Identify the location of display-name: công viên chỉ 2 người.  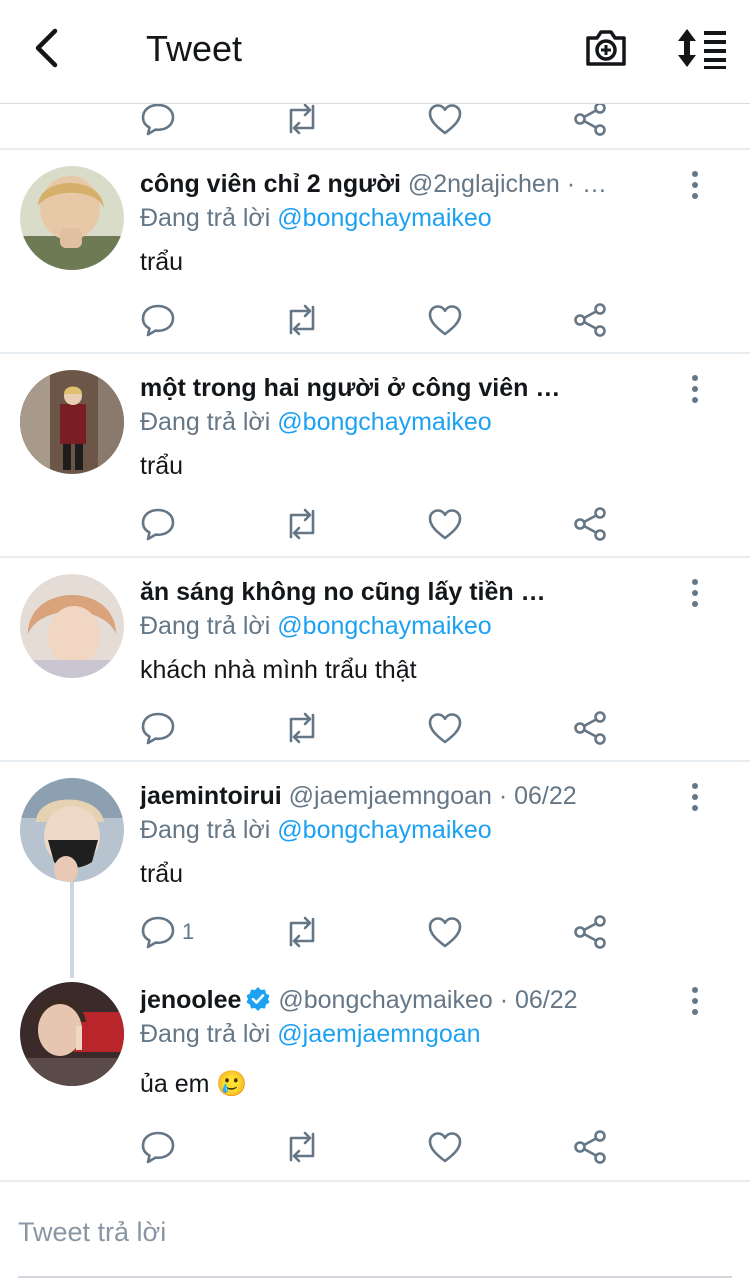
(270, 184).